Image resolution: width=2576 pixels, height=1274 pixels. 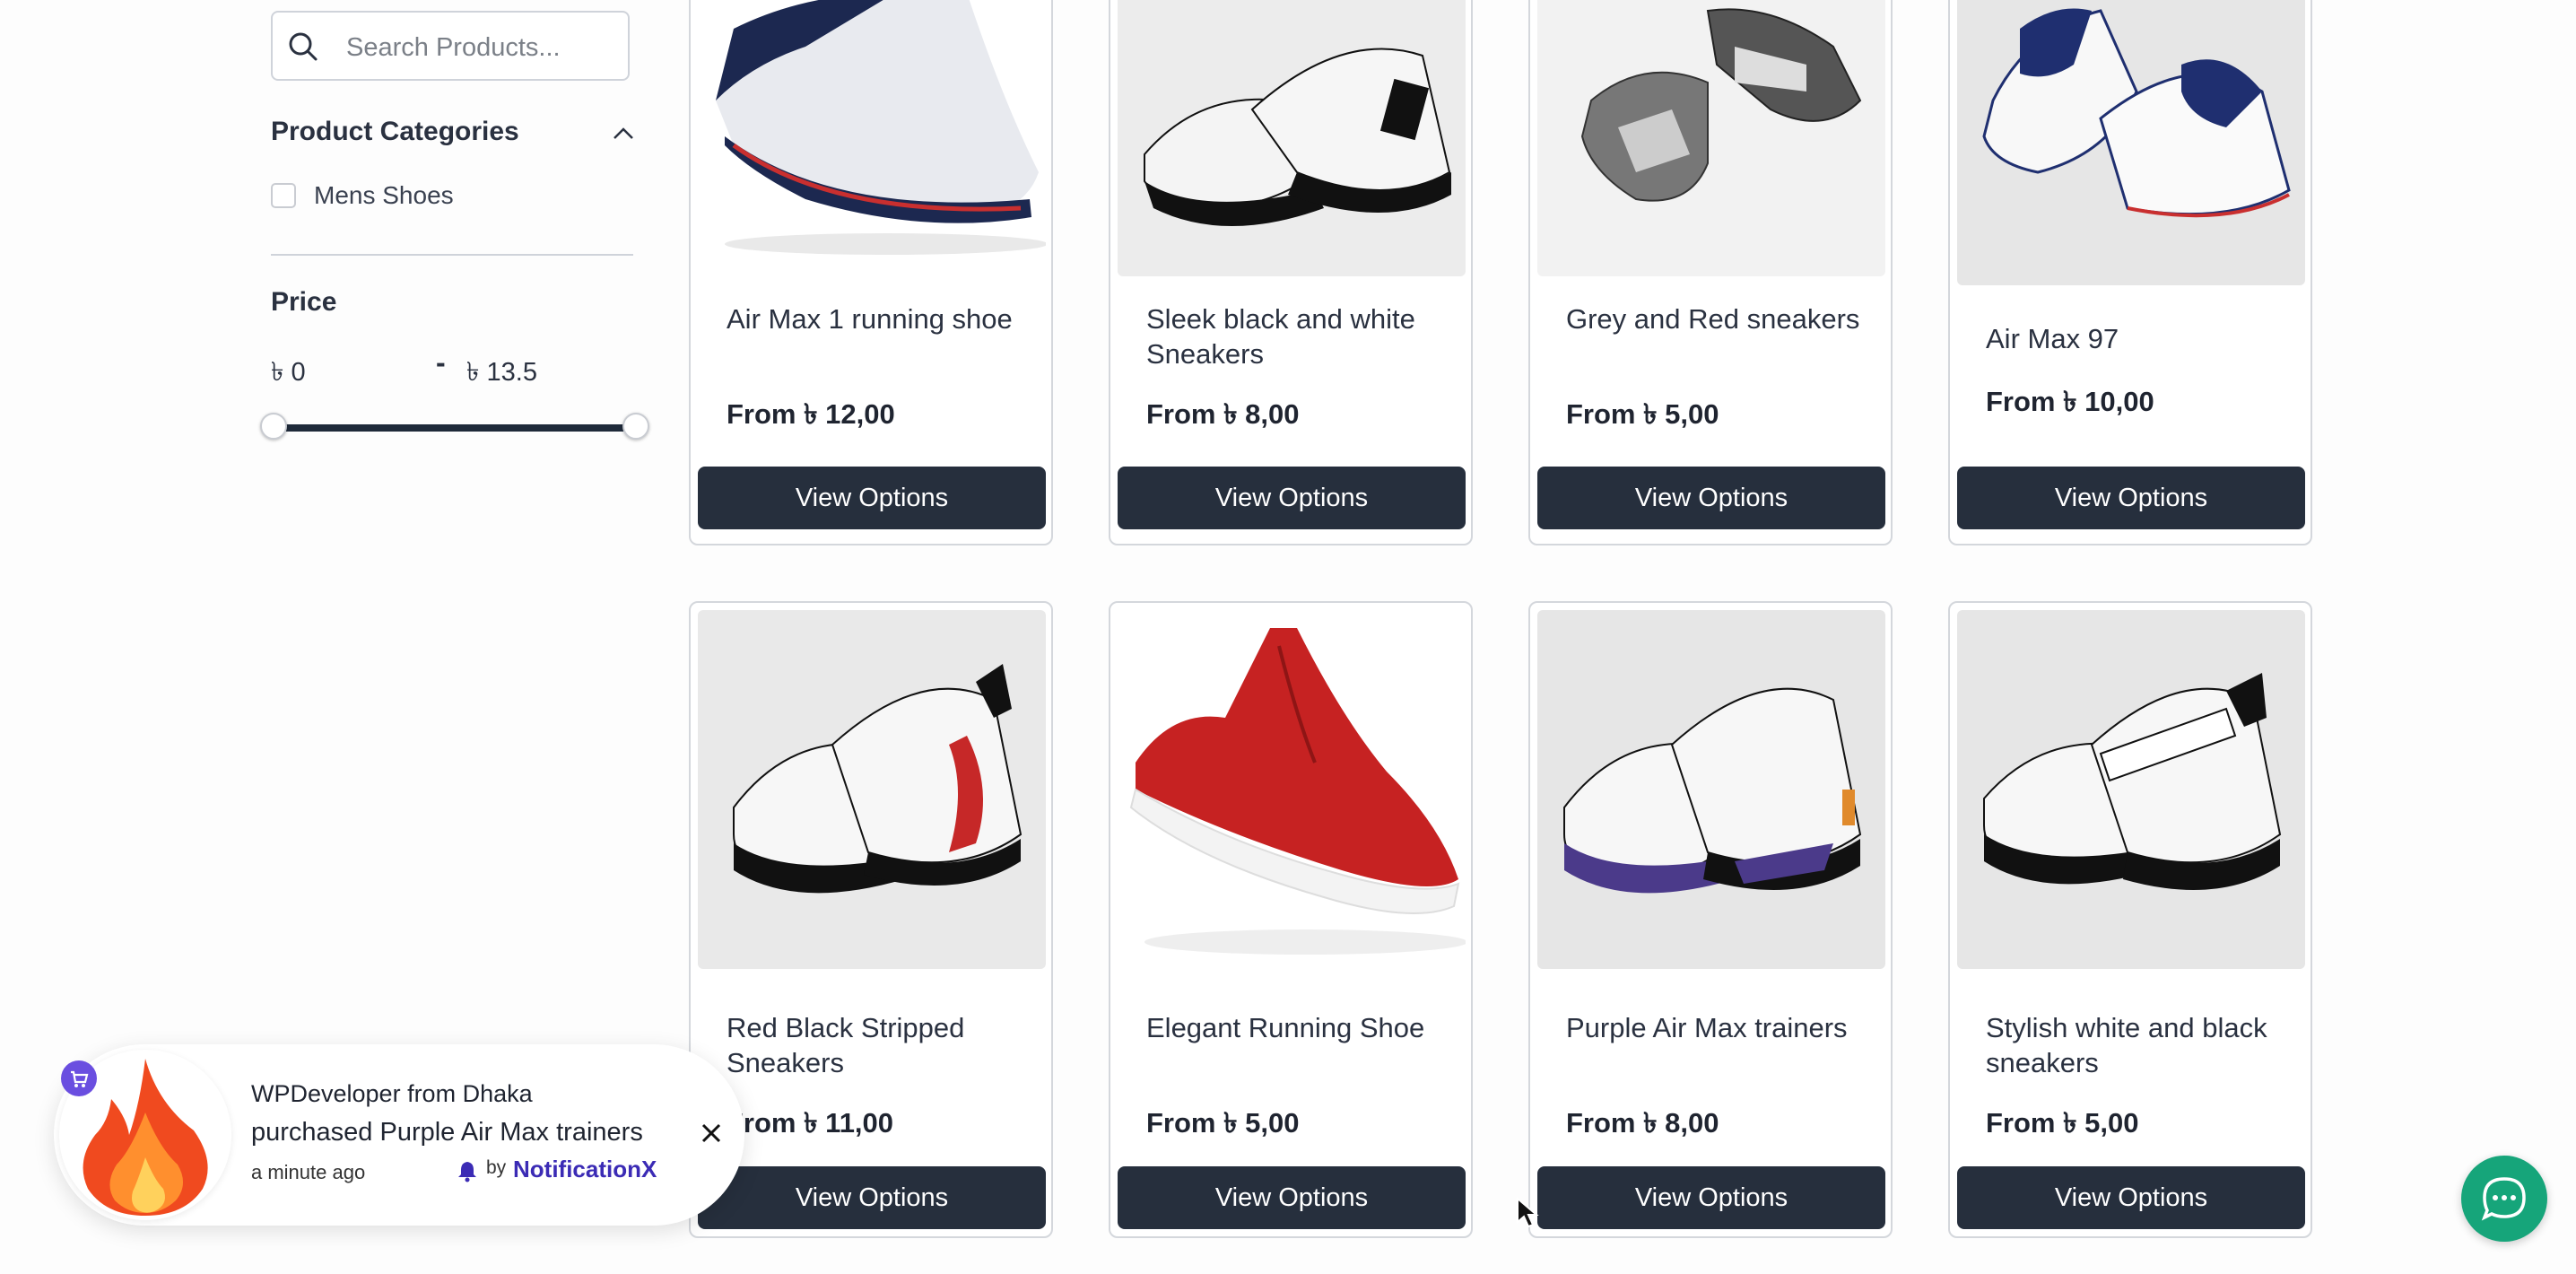 What do you see at coordinates (392, 1093) in the screenshot?
I see `notification-title: WPDeveloper from Dhaka` at bounding box center [392, 1093].